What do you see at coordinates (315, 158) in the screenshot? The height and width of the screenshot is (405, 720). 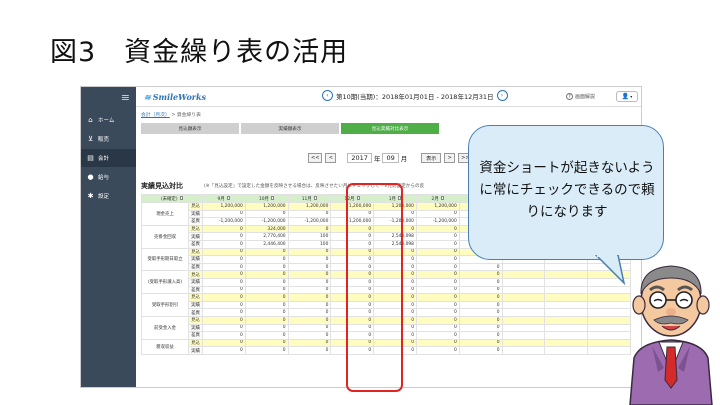 I see `first-button: <<` at bounding box center [315, 158].